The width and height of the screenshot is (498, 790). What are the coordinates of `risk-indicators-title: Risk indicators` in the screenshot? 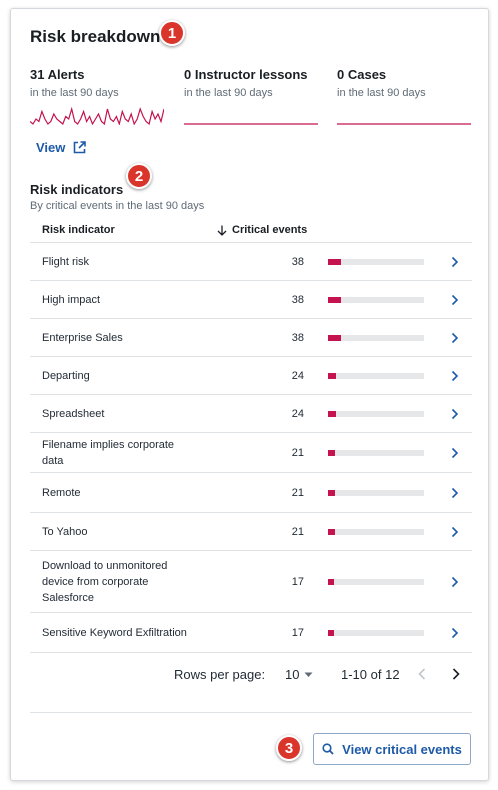 It's located at (77, 189).